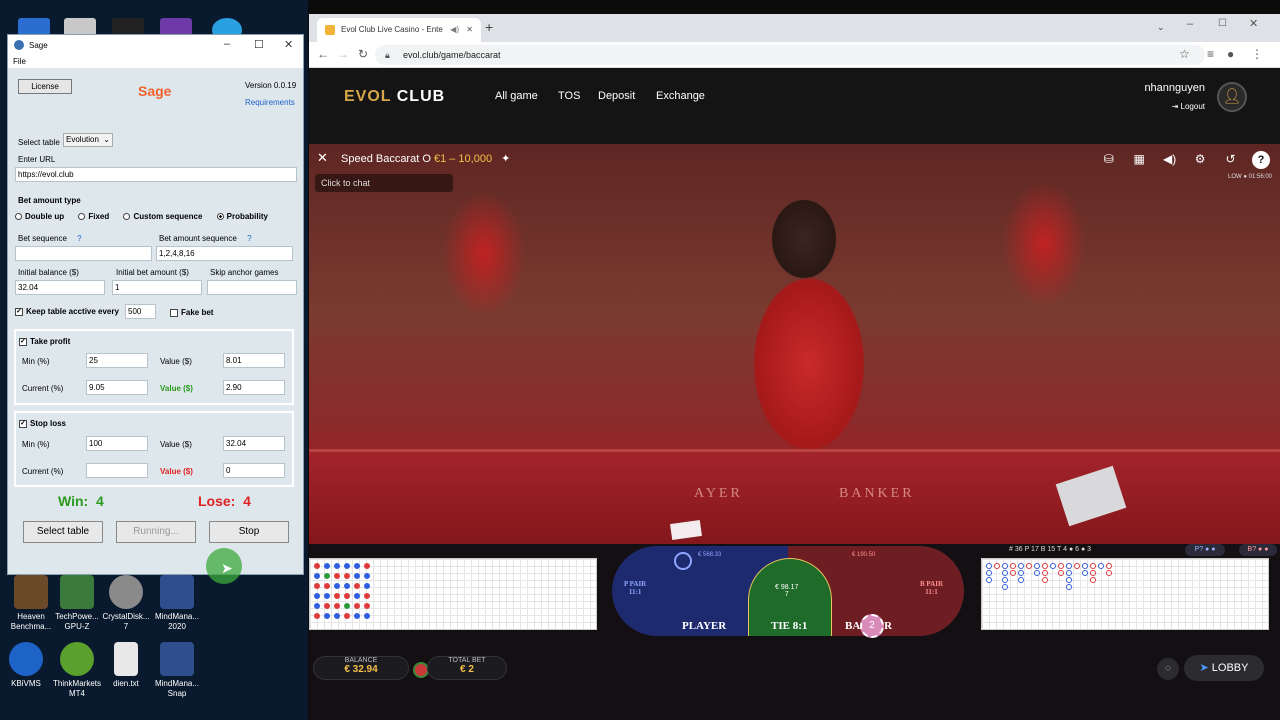  Describe the element at coordinates (1257, 54) in the screenshot. I see `menu-icon: ⋮` at that location.